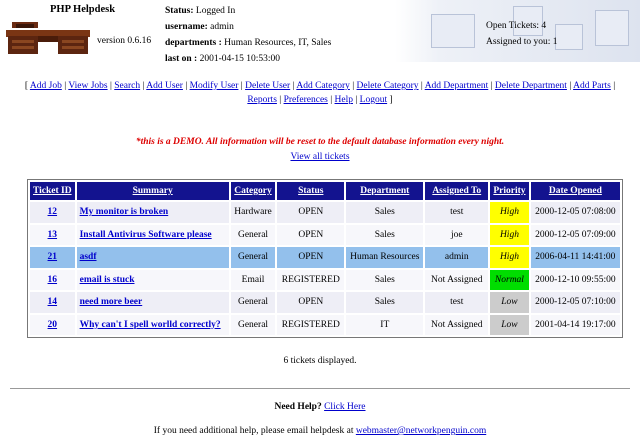 Image resolution: width=640 pixels, height=442 pixels. I want to click on status-value: Logged In, so click(215, 11).